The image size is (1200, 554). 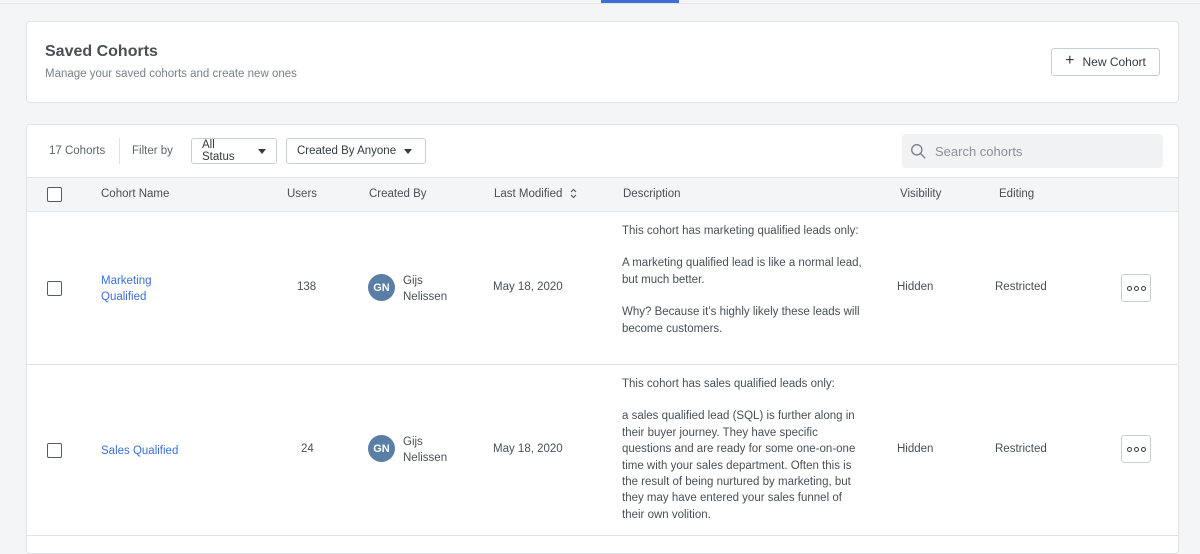 What do you see at coordinates (600, 2) in the screenshot?
I see `top-strip` at bounding box center [600, 2].